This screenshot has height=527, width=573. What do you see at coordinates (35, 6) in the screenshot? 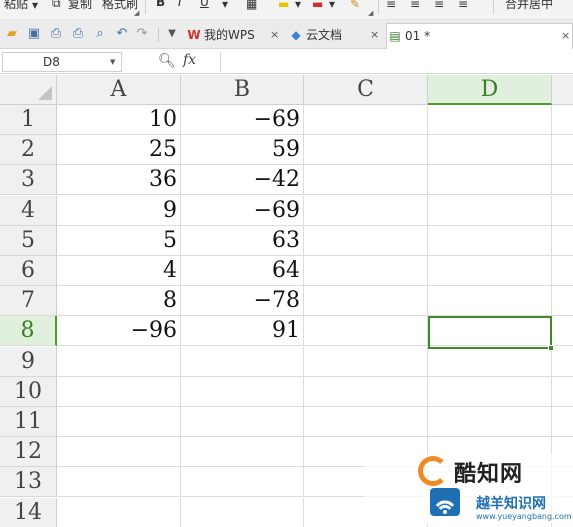
I see `dropdown-arrow-icon: ▾` at bounding box center [35, 6].